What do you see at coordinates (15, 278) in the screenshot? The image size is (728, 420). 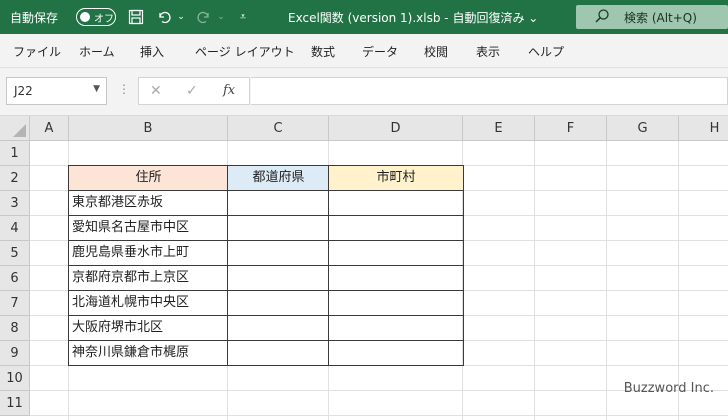 I see `row-header-6: 6` at bounding box center [15, 278].